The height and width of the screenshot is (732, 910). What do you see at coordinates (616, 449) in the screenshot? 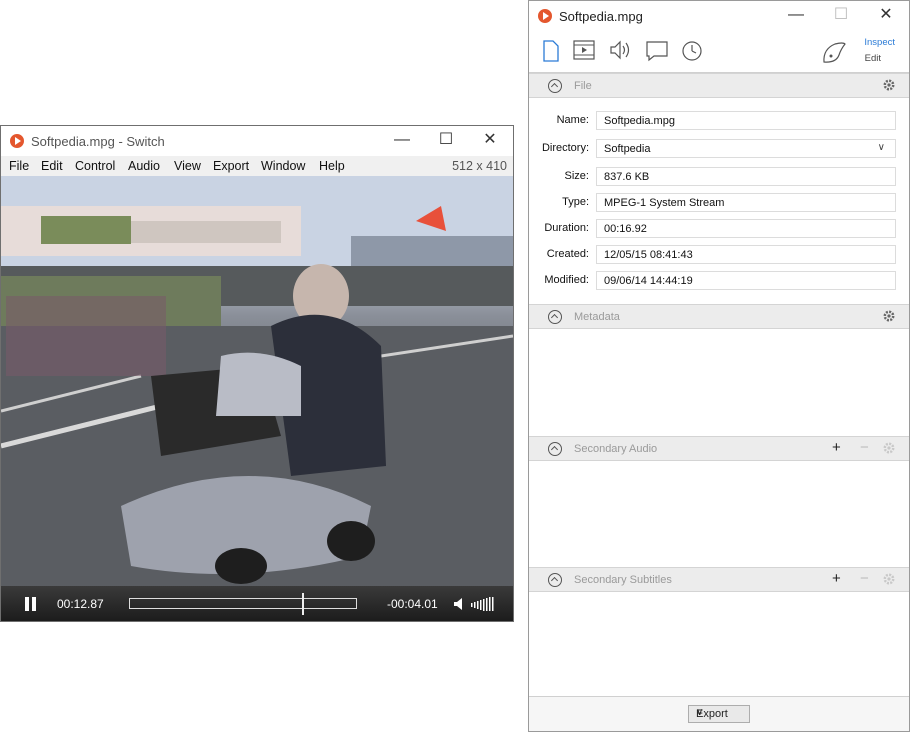
I see `secondary-audio-title: Secondary Audio` at bounding box center [616, 449].